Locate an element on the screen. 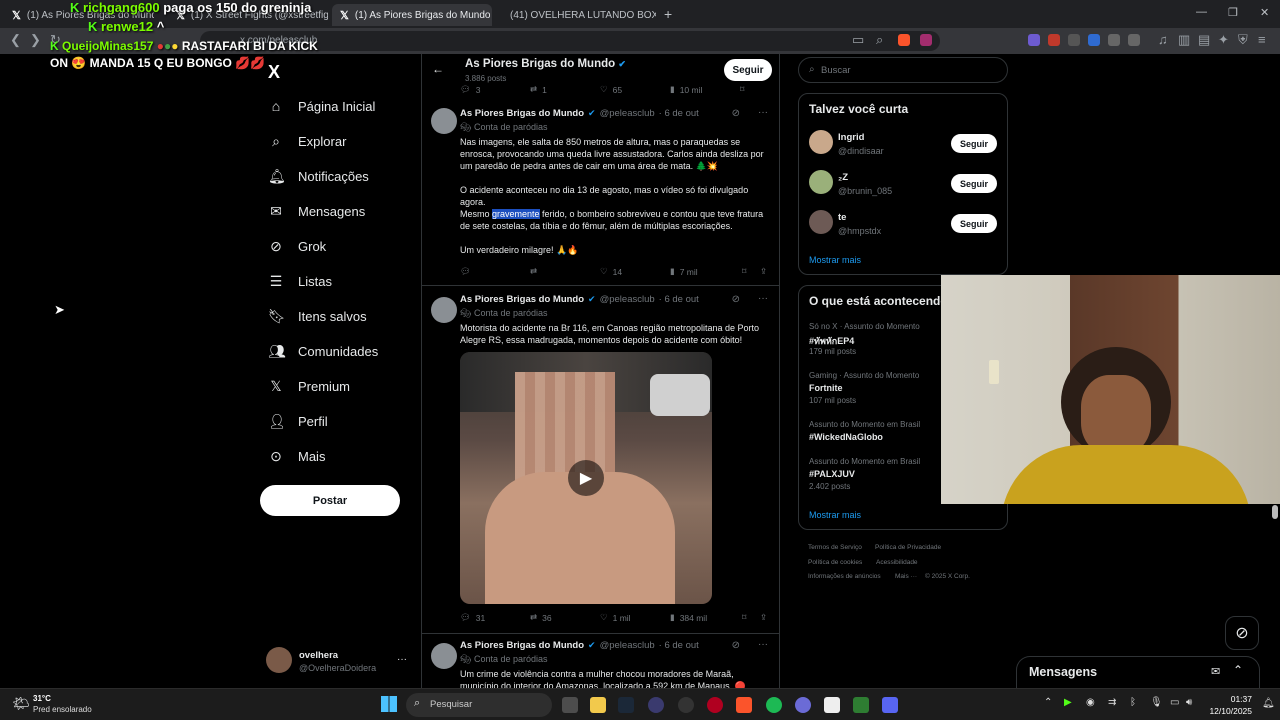 The height and width of the screenshot is (720, 1280). trend-name: #WickedNaGlobo is located at coordinates (846, 437).